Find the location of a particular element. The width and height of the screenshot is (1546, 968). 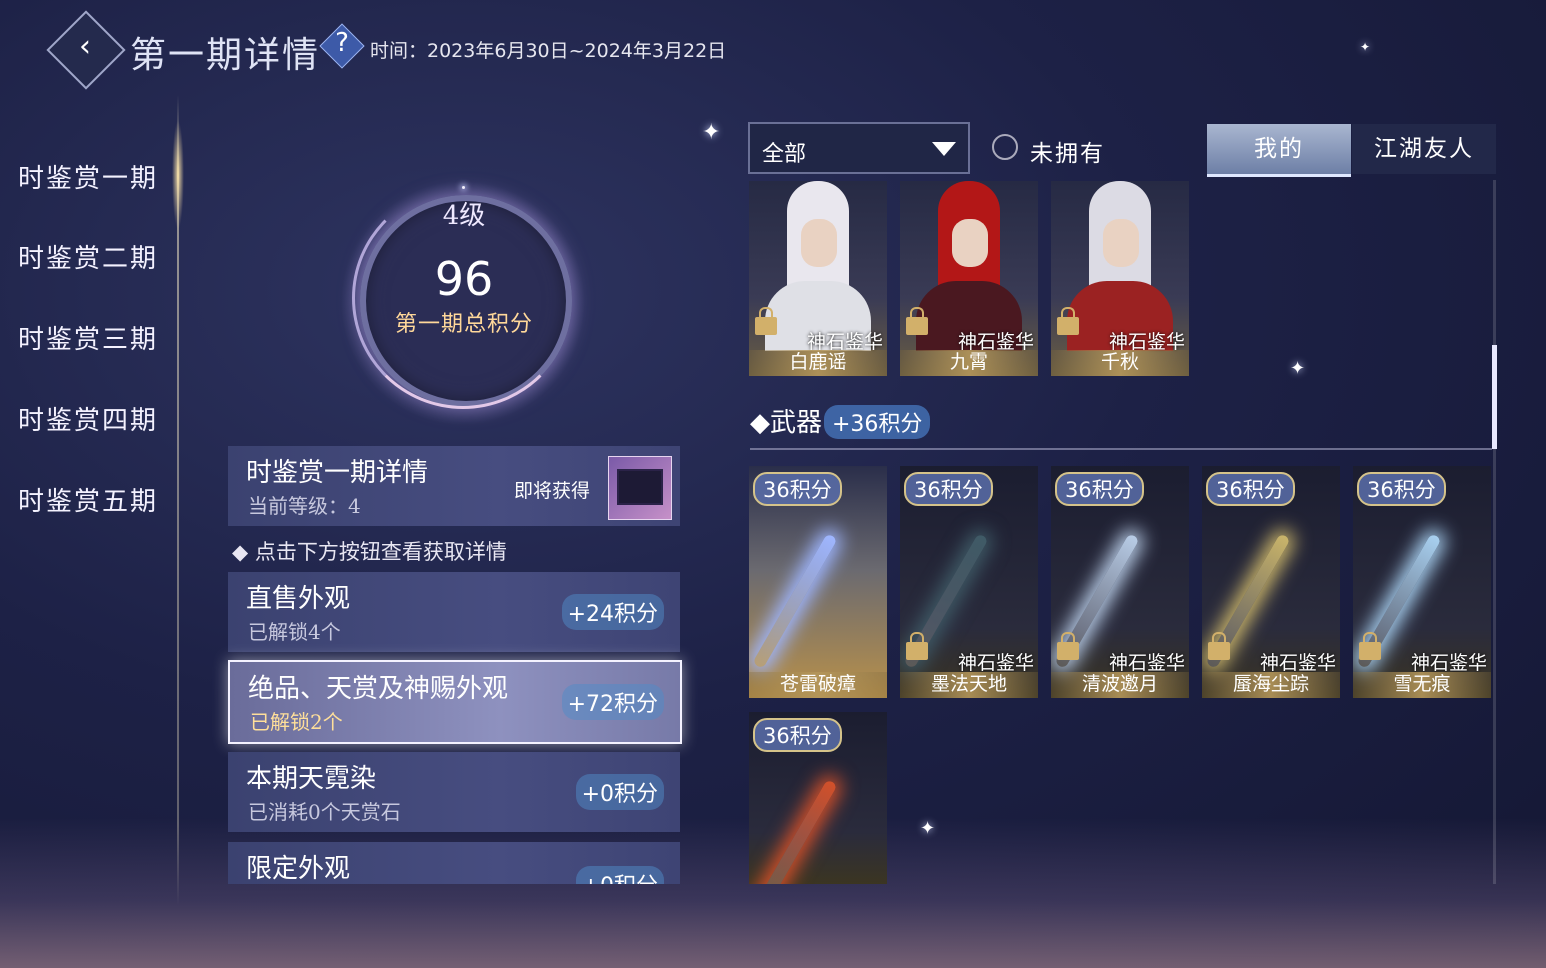

detail-card-title: 时鉴赏一期详情 is located at coordinates (337, 473).